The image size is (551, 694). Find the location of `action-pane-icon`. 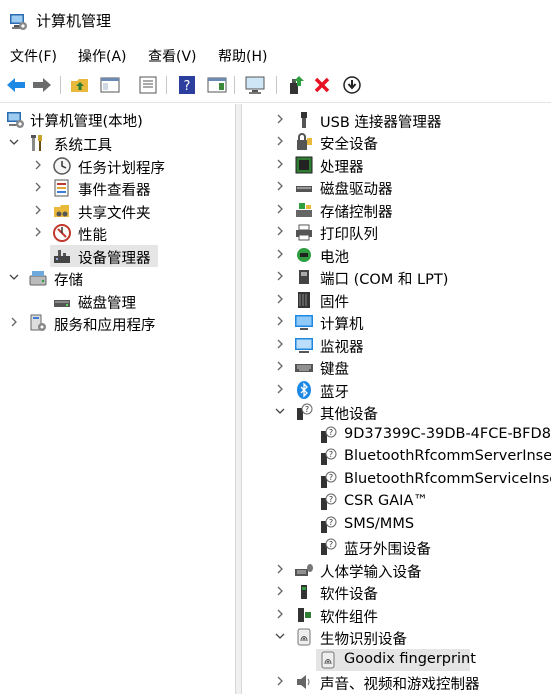

action-pane-icon is located at coordinates (217, 85).